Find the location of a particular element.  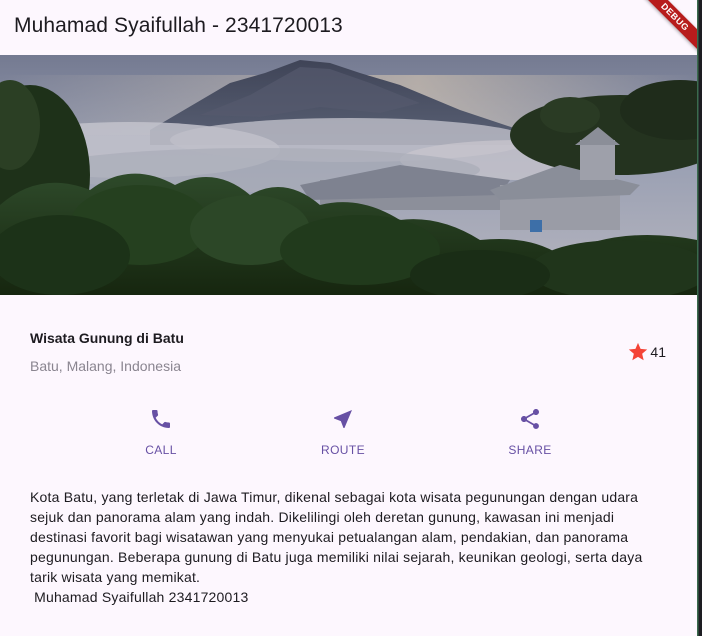

action-button-row: CALL ROUTE SHARE is located at coordinates (348, 432).